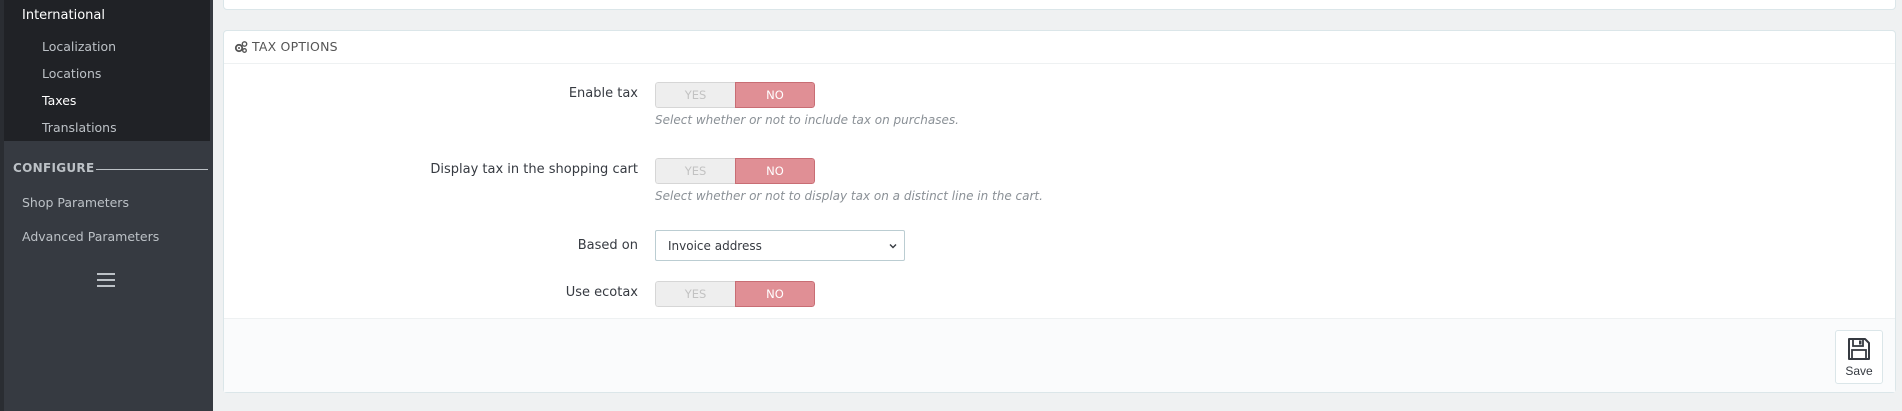  Describe the element at coordinates (695, 95) in the screenshot. I see `enable-tax-yes: YES` at that location.